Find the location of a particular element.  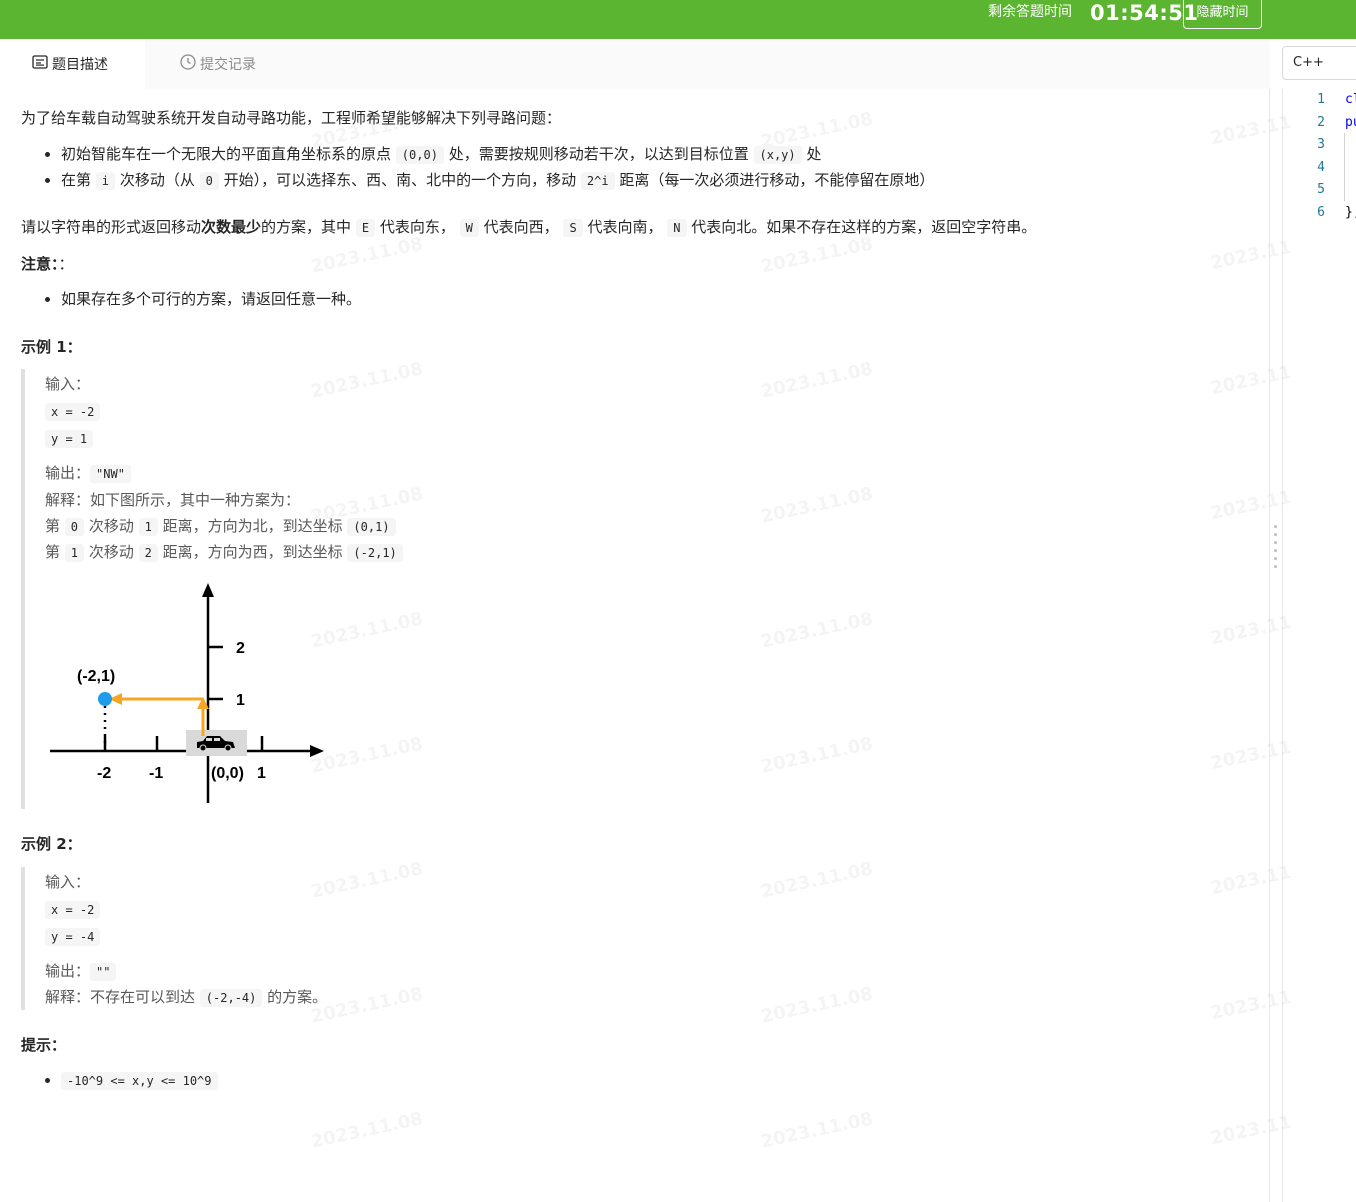

example1-step1: 第 0 次移动 1 距离，方向为北，到达坐标 (0,1) is located at coordinates (220, 526).